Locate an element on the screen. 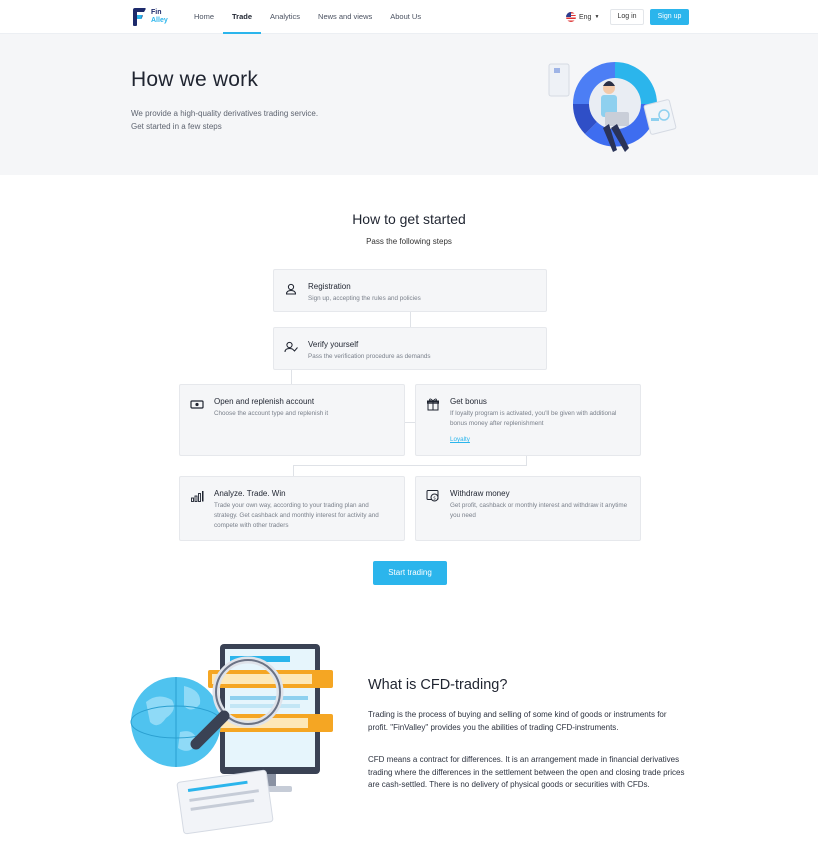  step-description: Choose the account type and replenish it is located at coordinates (271, 413).